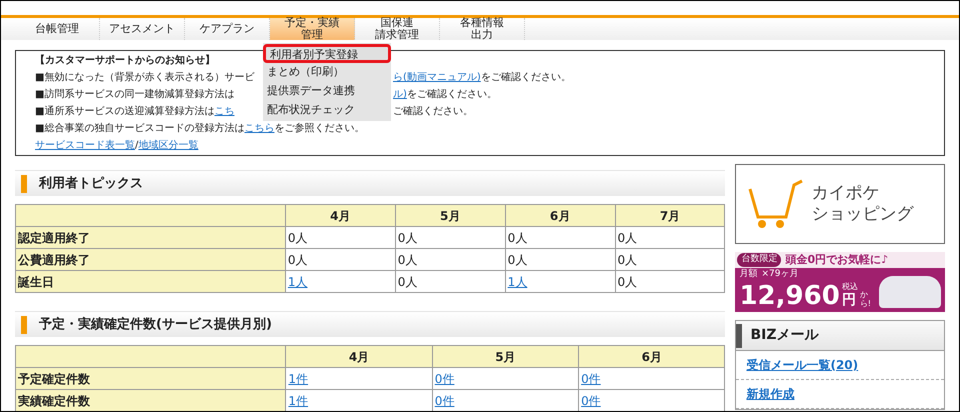 This screenshot has width=960, height=412. What do you see at coordinates (862, 214) in the screenshot?
I see `banner-text: ショッピング` at bounding box center [862, 214].